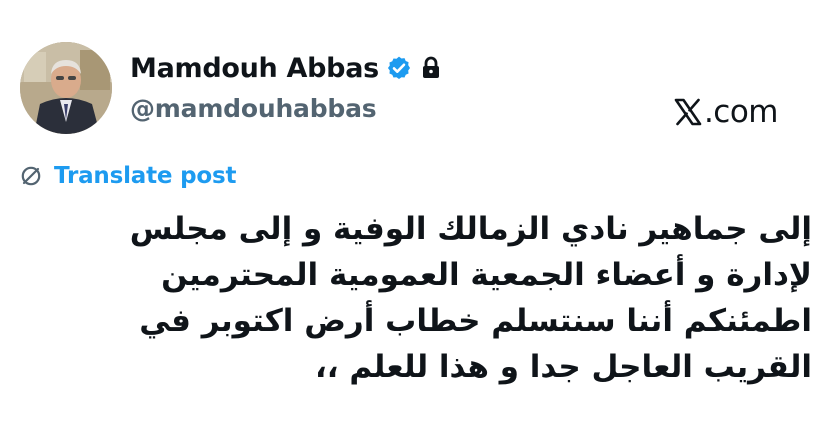 The height and width of the screenshot is (434, 828). Describe the element at coordinates (145, 176) in the screenshot. I see `translate-post-label: Translate post` at that location.